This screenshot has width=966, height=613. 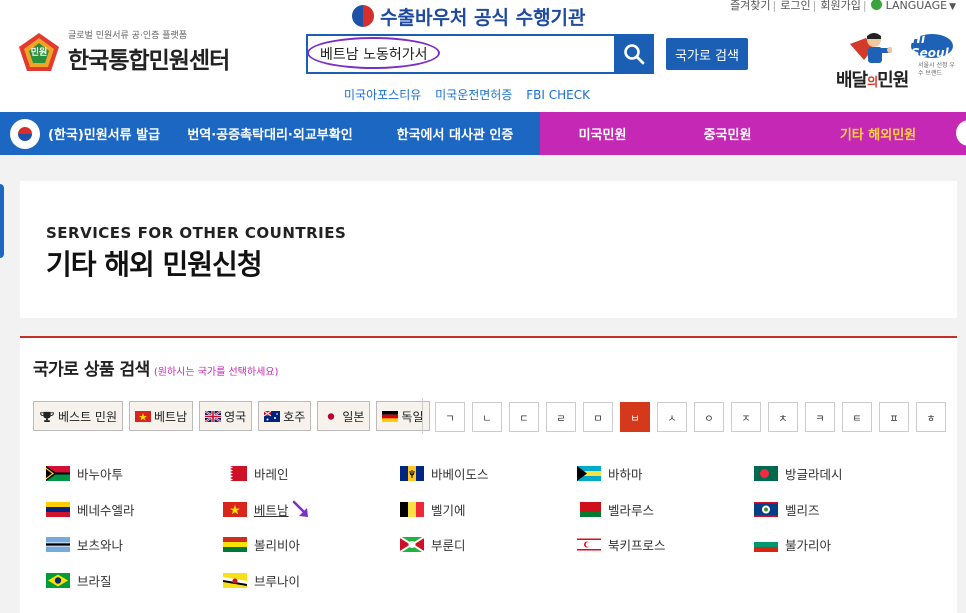 What do you see at coordinates (766, 509) in the screenshot?
I see `belize-flag-icon` at bounding box center [766, 509].